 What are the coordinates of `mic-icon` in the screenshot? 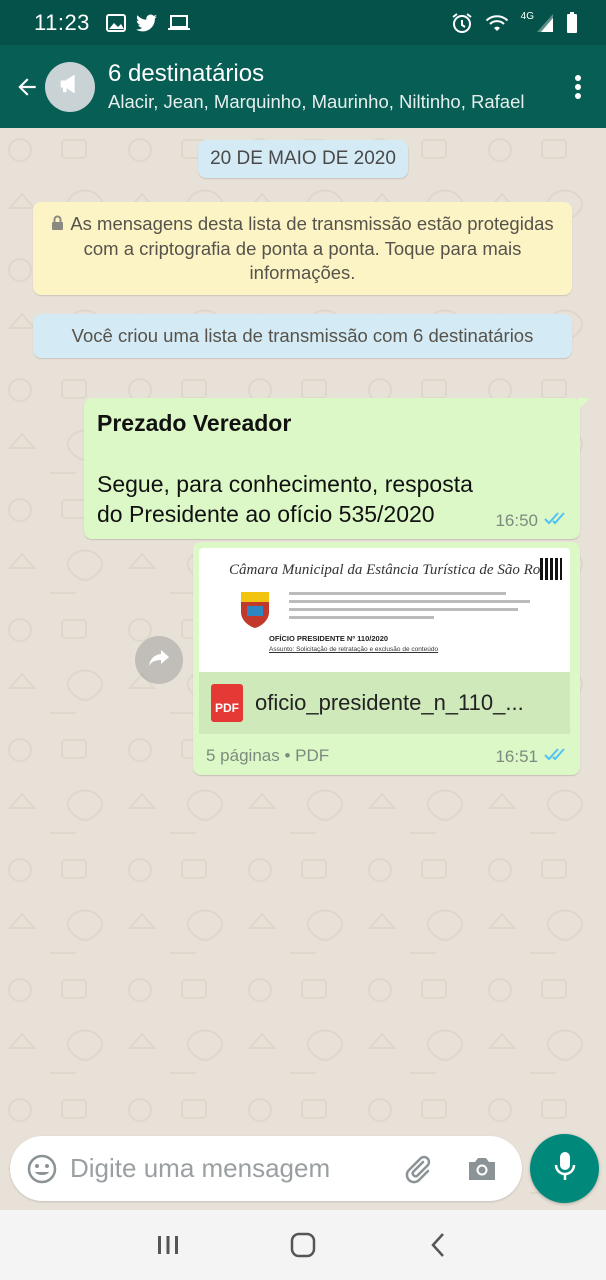 It's located at (565, 1168).